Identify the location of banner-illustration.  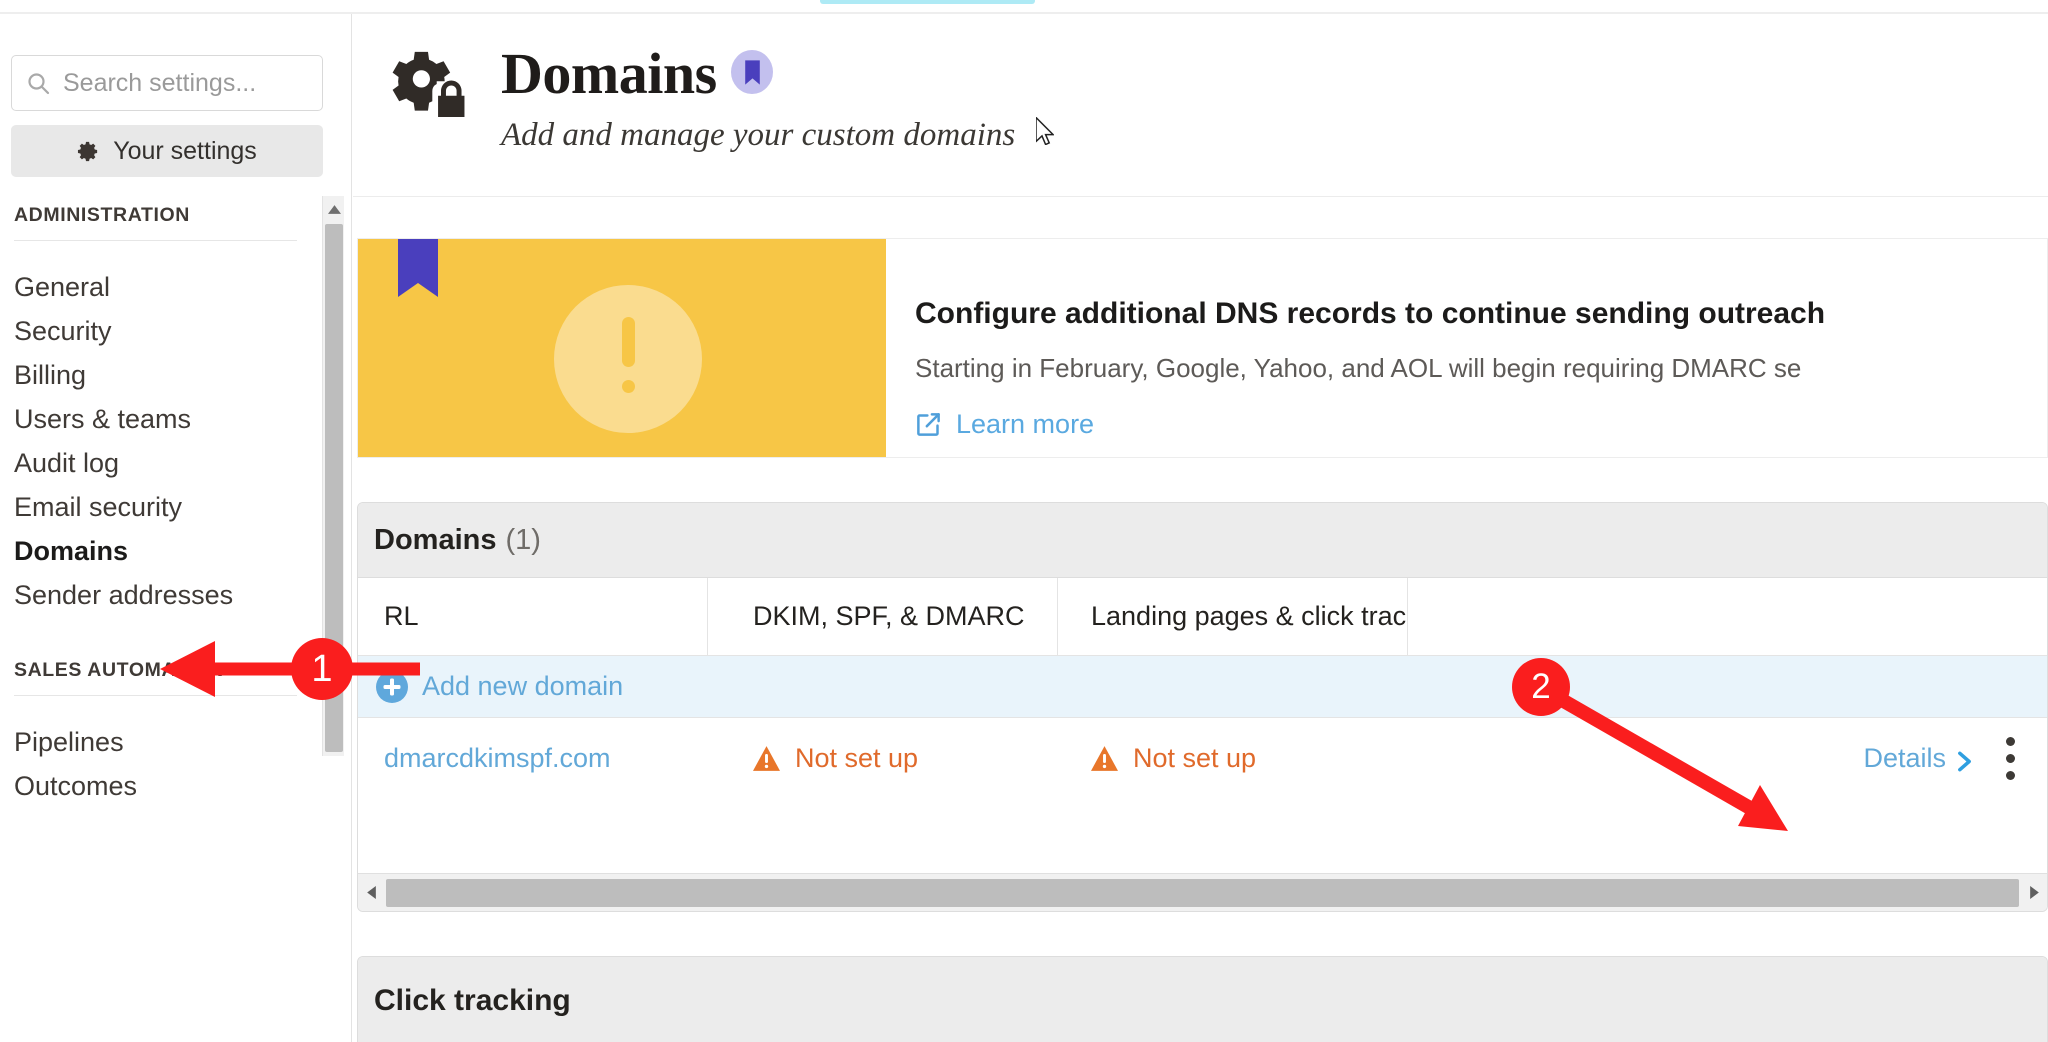
(622, 348).